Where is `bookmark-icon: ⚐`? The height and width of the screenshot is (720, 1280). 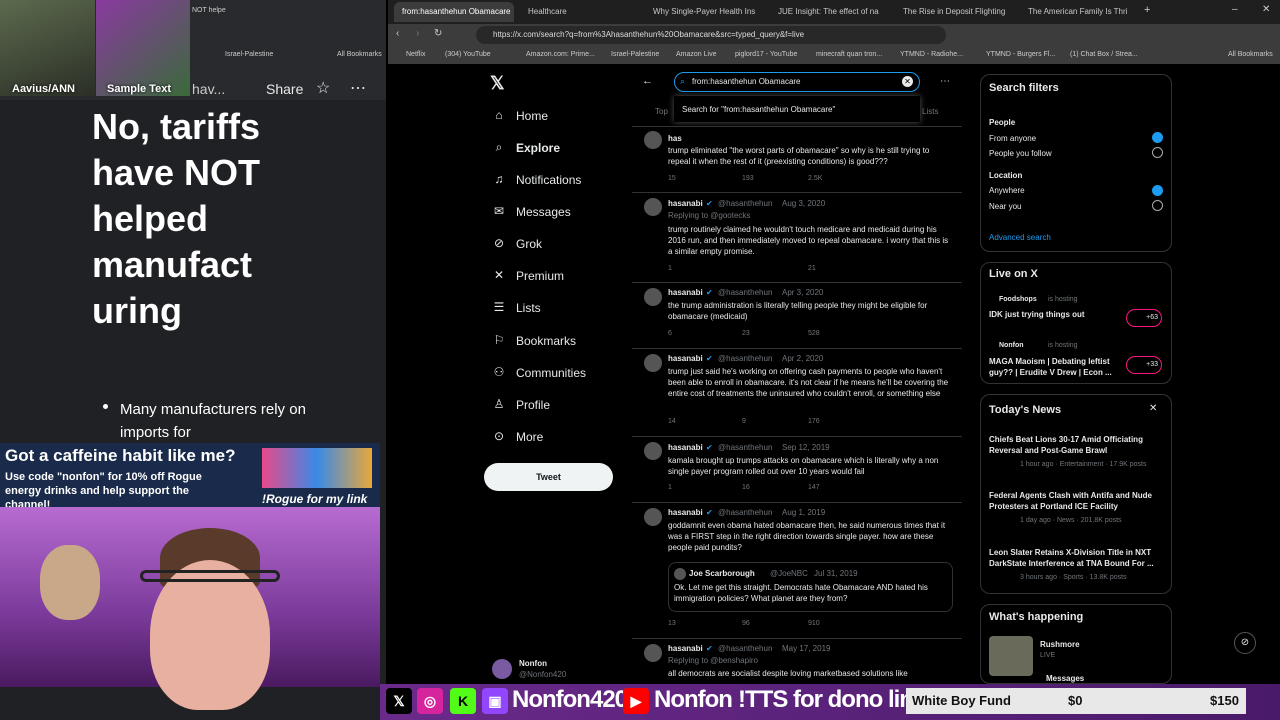 bookmark-icon: ⚐ is located at coordinates (499, 340).